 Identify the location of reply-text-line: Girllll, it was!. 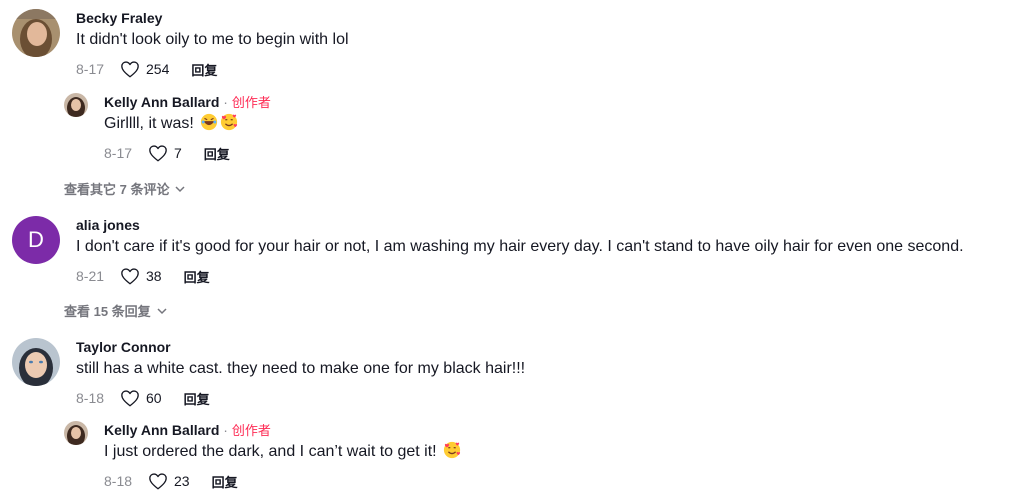
(187, 124).